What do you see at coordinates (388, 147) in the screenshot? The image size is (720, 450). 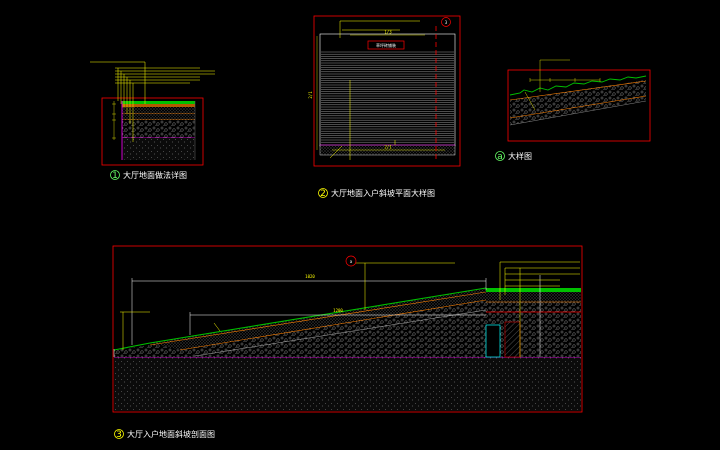 I see `detail-2-dim-bottom: 2/1` at bounding box center [388, 147].